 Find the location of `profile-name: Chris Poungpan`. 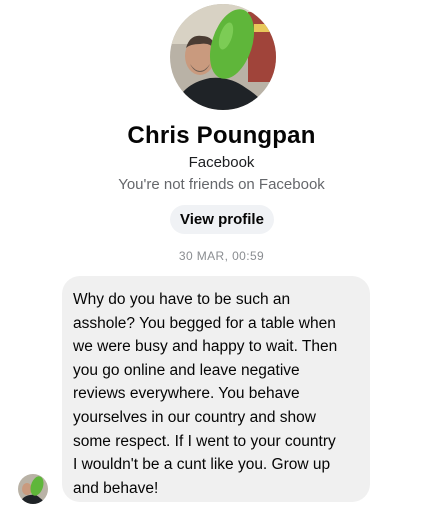

profile-name: Chris Poungpan is located at coordinates (221, 135).